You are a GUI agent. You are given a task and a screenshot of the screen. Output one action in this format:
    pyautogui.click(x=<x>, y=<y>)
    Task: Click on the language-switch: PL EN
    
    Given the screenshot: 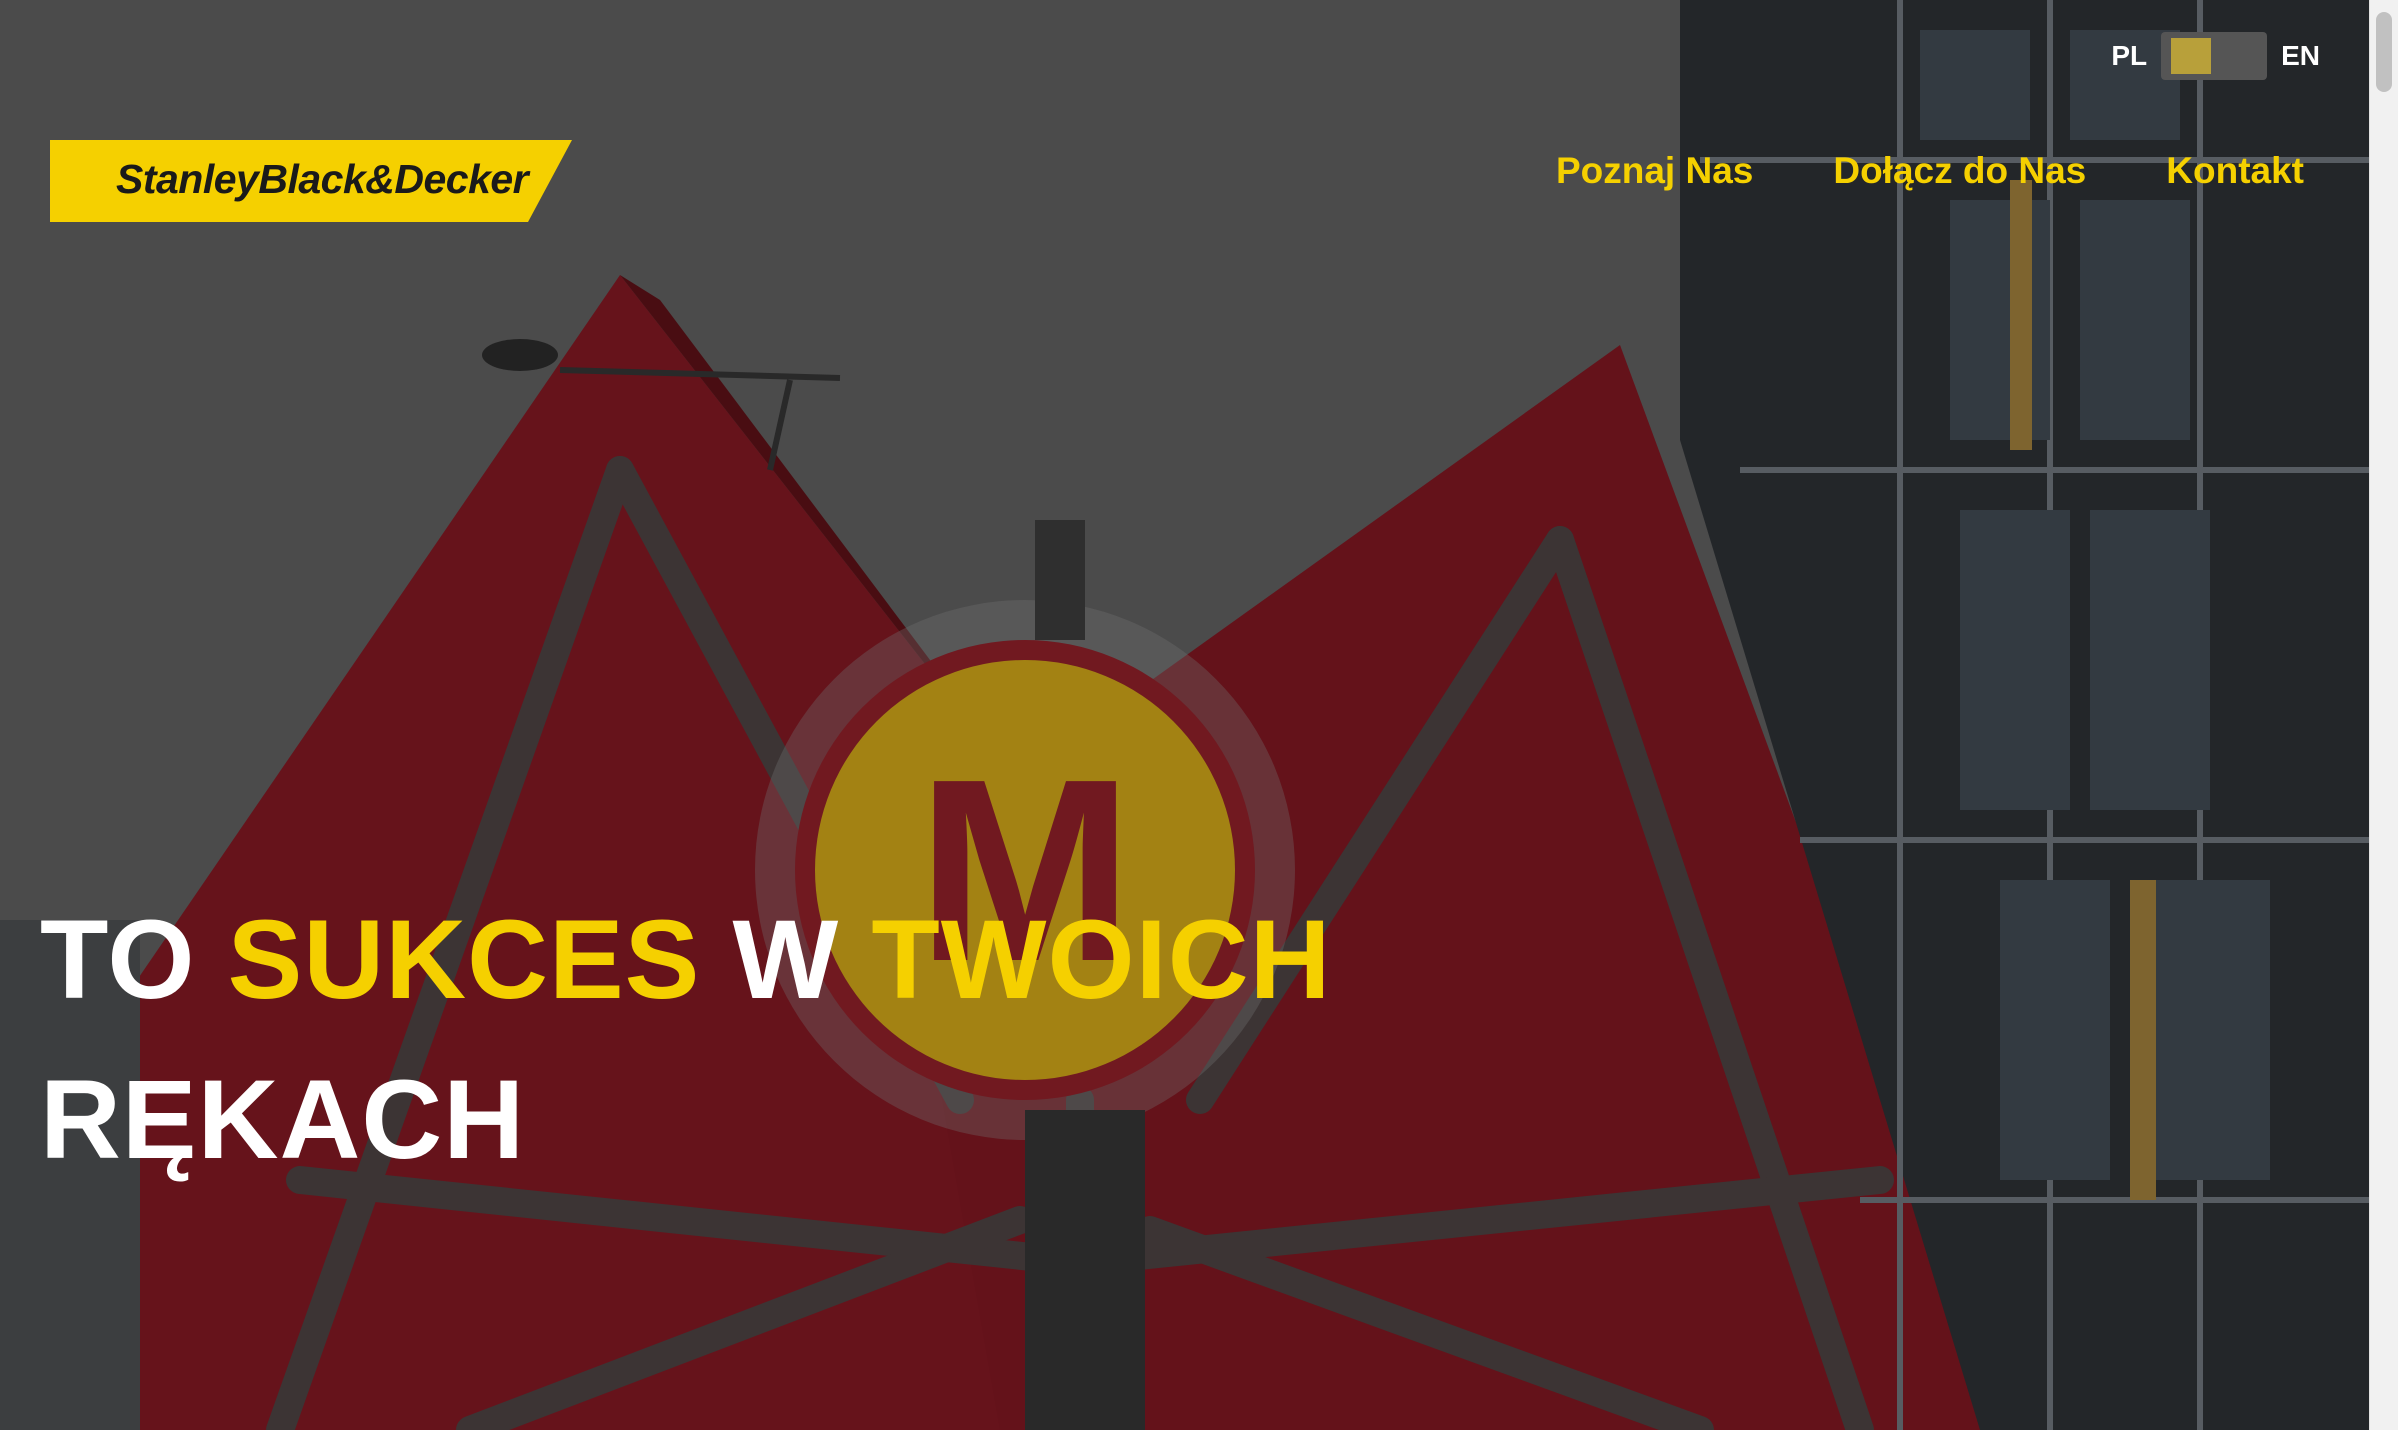 What is the action you would take?
    pyautogui.click(x=2215, y=56)
    